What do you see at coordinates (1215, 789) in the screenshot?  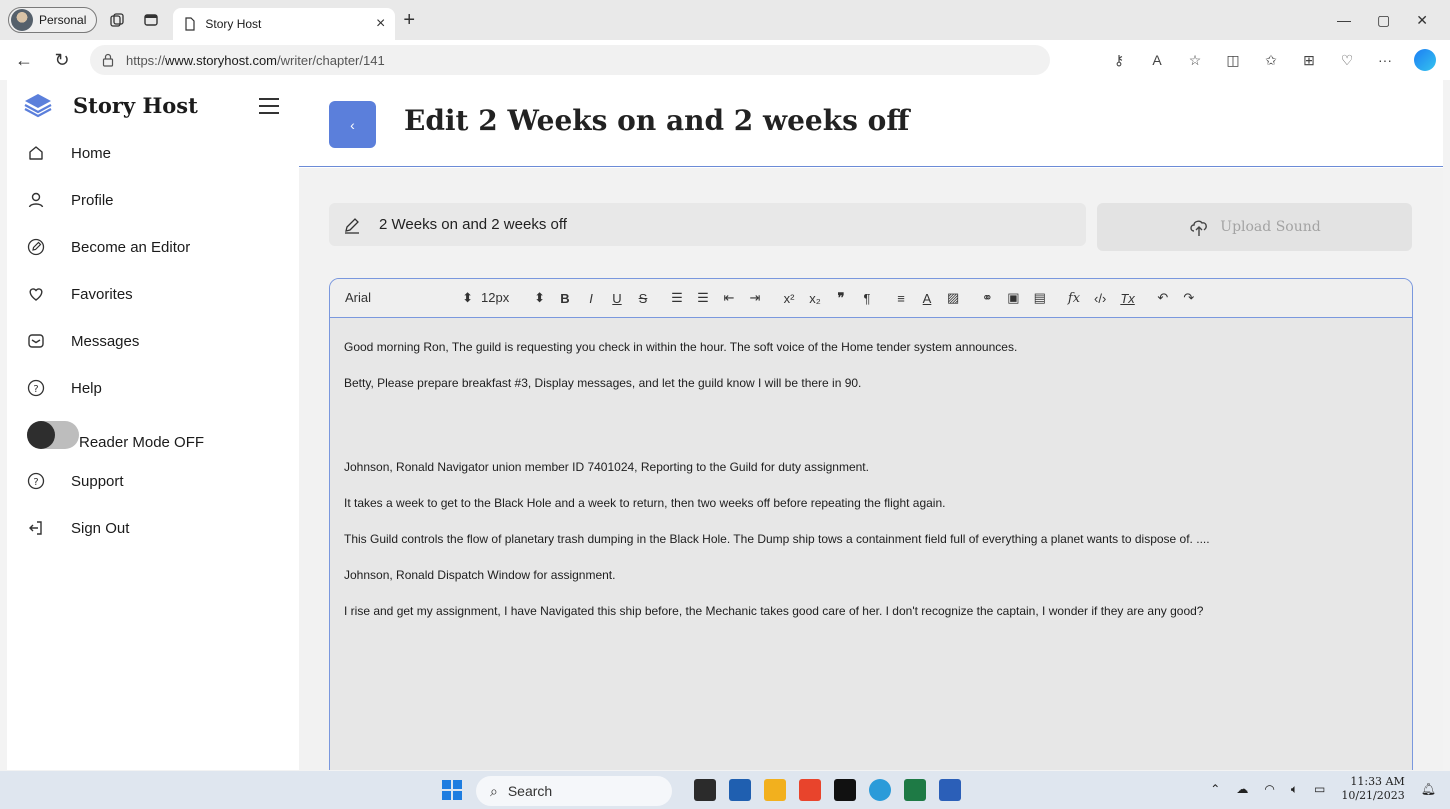 I see `chevron-up-icon: ⌃` at bounding box center [1215, 789].